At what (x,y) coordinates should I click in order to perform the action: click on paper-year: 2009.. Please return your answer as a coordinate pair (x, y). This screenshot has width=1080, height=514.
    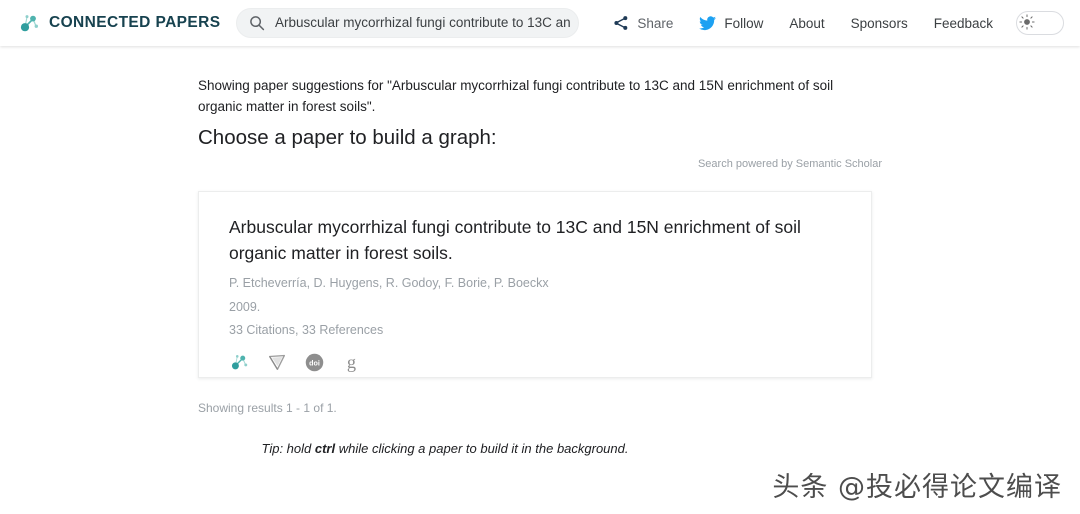
    Looking at the image, I should click on (245, 307).